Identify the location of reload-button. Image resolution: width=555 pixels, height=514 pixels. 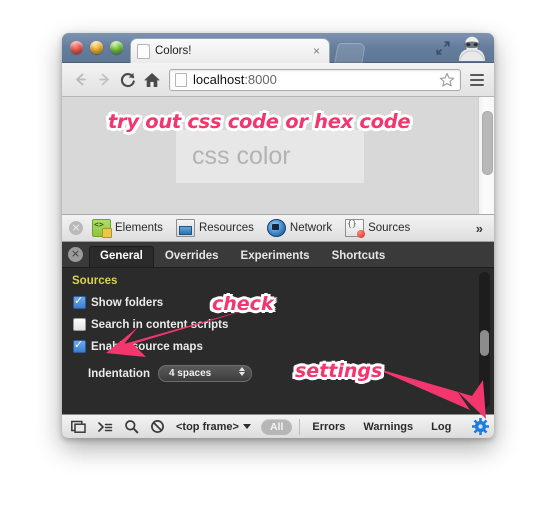
(128, 80).